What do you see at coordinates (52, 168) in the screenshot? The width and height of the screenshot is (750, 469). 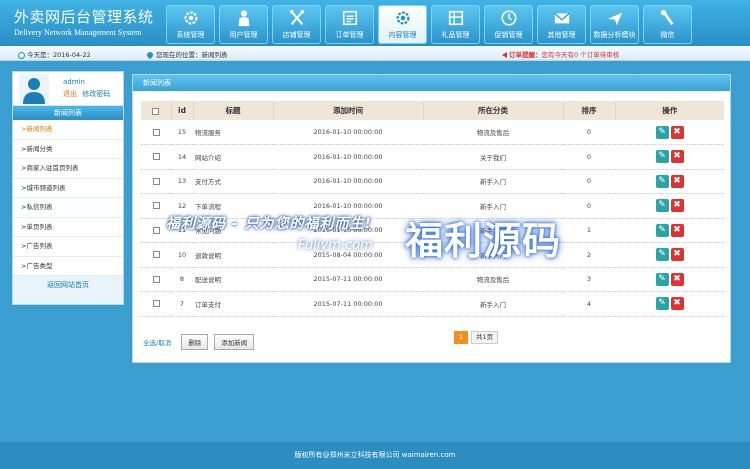 I see `sidebar-item-label: 商家入驻首页列表` at bounding box center [52, 168].